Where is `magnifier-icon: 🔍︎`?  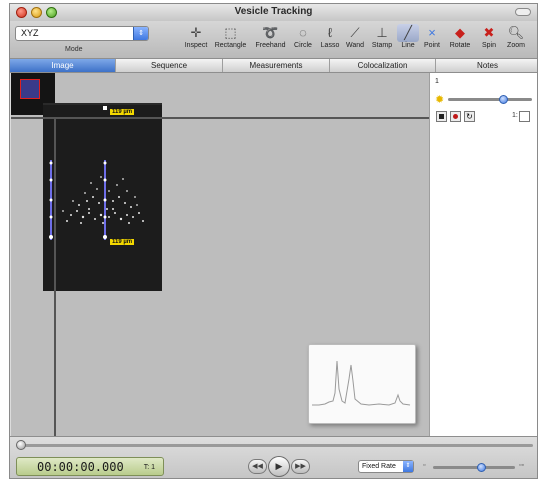
magnifier-icon: 🔍︎ is located at coordinates (516, 32).